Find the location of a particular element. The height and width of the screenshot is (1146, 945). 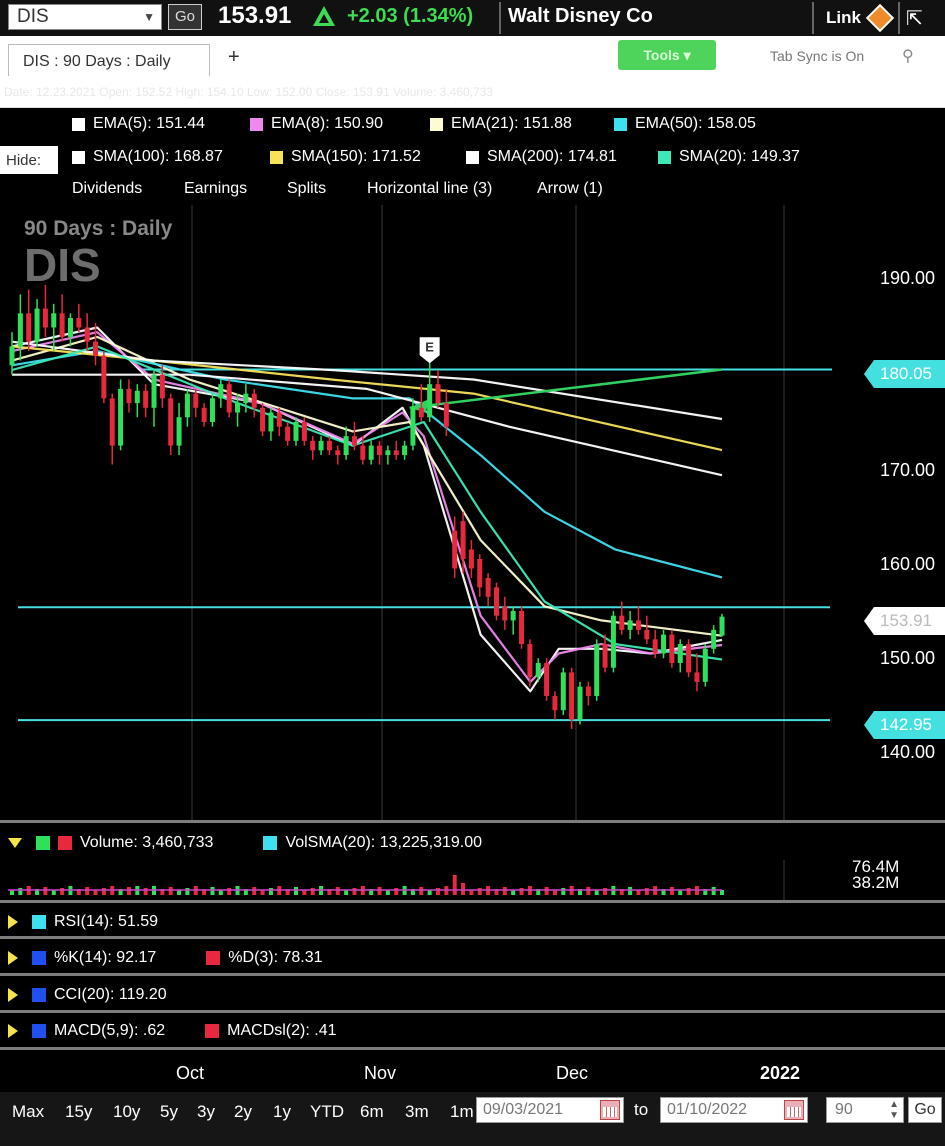

legend-ema21: EMA(21): 151.88 is located at coordinates (501, 124).